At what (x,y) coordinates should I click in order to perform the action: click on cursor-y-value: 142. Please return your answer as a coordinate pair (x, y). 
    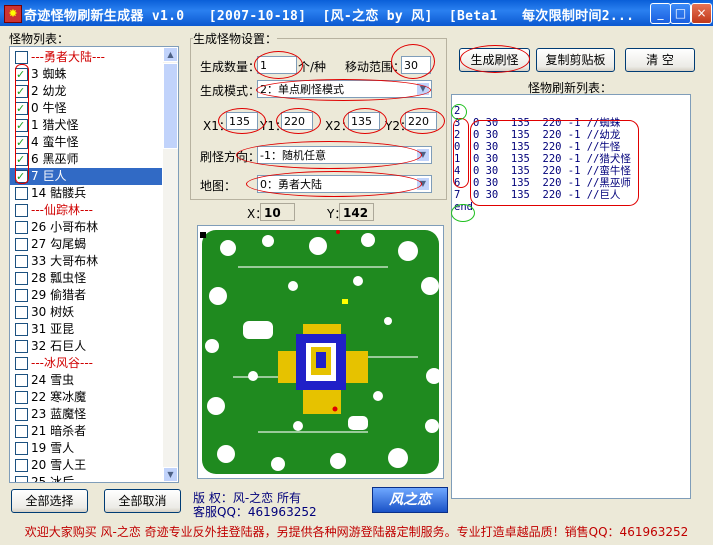
    Looking at the image, I should click on (356, 212).